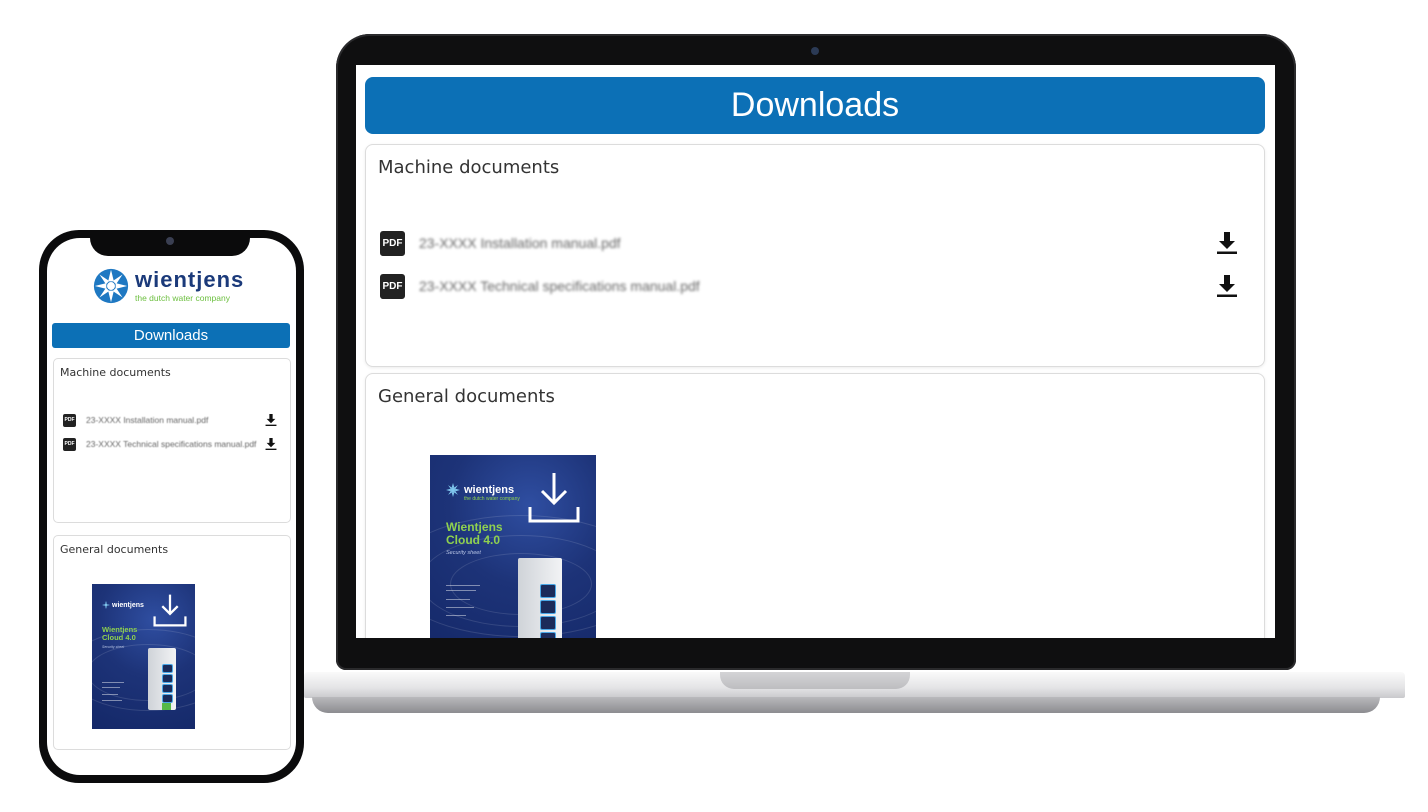 This screenshot has height=812, width=1428. I want to click on laptop-camera, so click(815, 51).